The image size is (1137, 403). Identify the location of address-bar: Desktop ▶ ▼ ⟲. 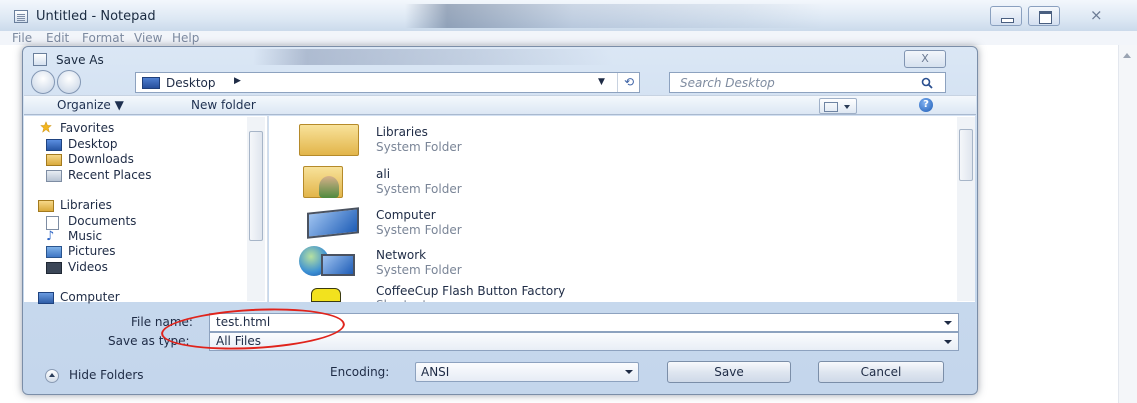
(387, 82).